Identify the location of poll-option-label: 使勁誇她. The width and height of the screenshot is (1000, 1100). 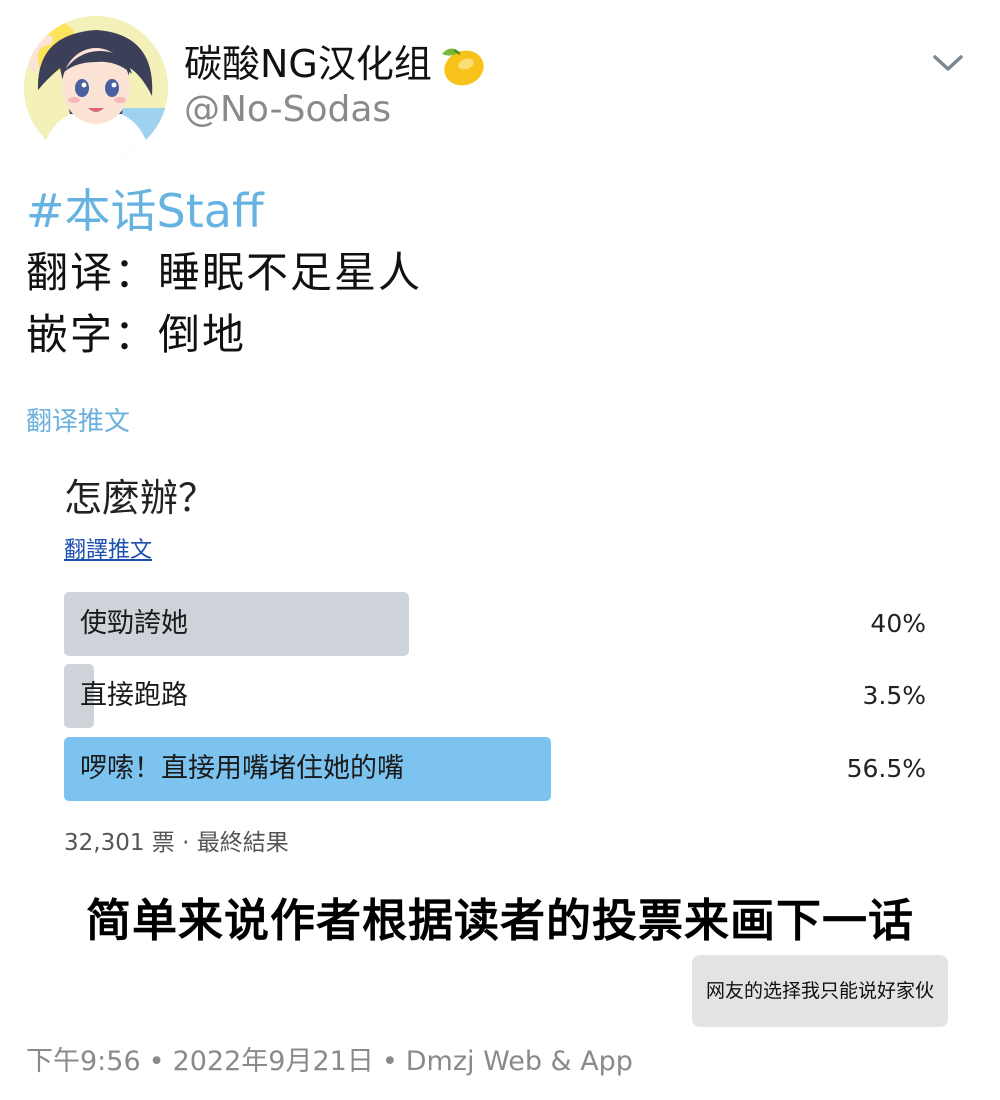
(134, 623).